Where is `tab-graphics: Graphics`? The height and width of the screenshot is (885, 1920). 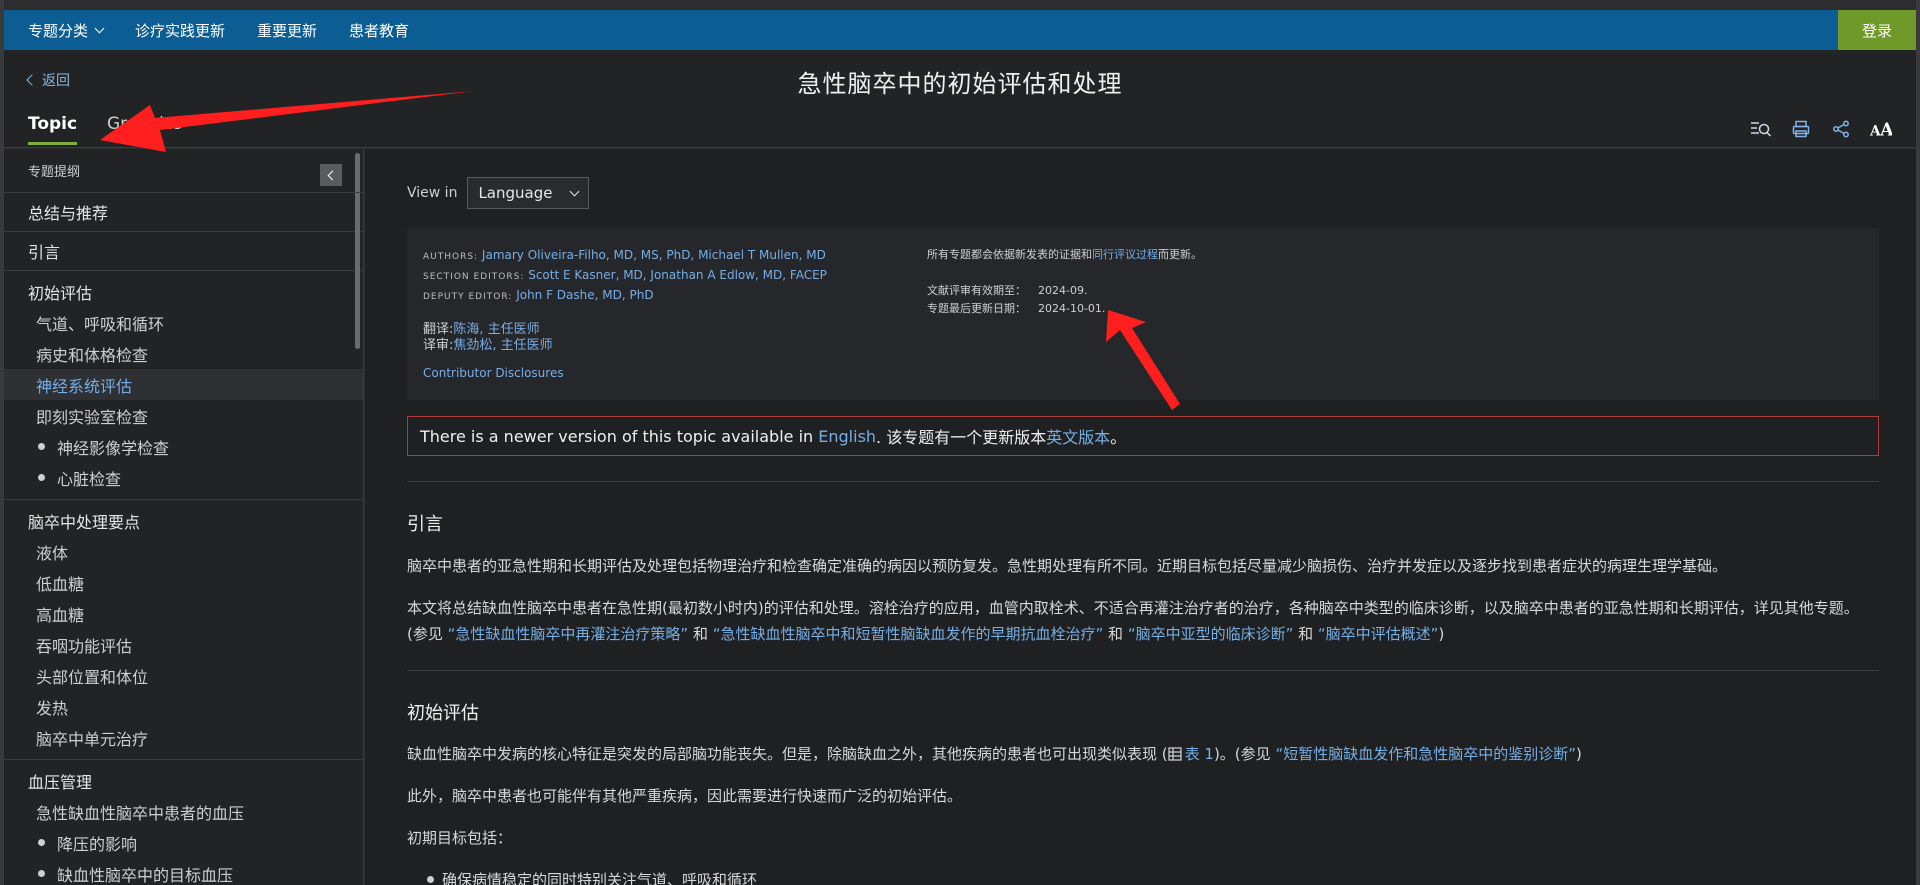
tab-graphics: Graphics is located at coordinates (144, 124).